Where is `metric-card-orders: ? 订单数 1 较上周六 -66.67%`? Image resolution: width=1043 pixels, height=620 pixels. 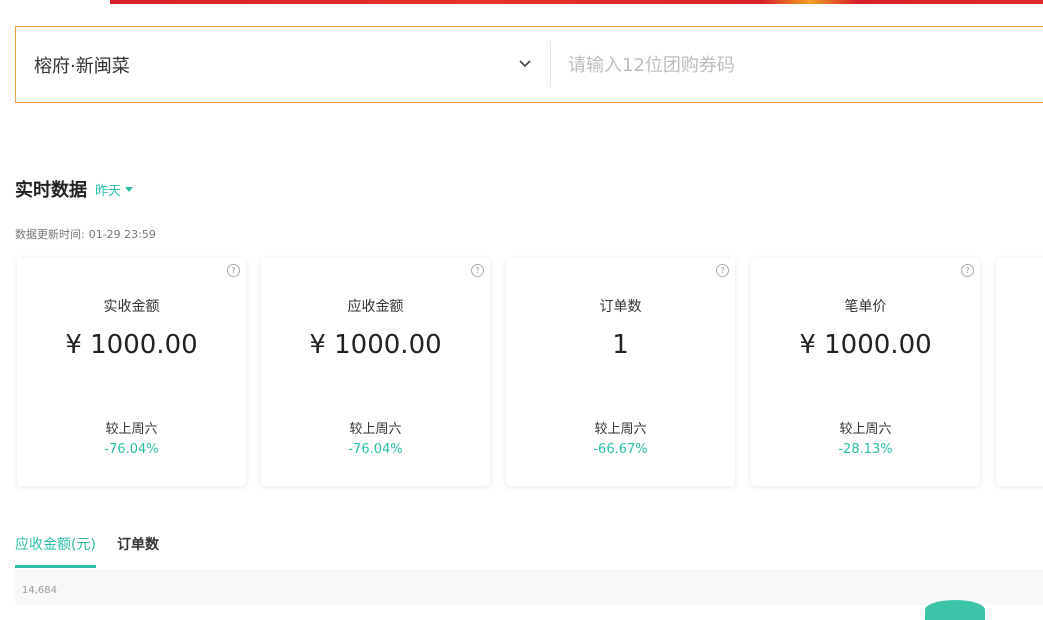
metric-card-orders: ? 订单数 1 较上周六 -66.67% is located at coordinates (620, 372).